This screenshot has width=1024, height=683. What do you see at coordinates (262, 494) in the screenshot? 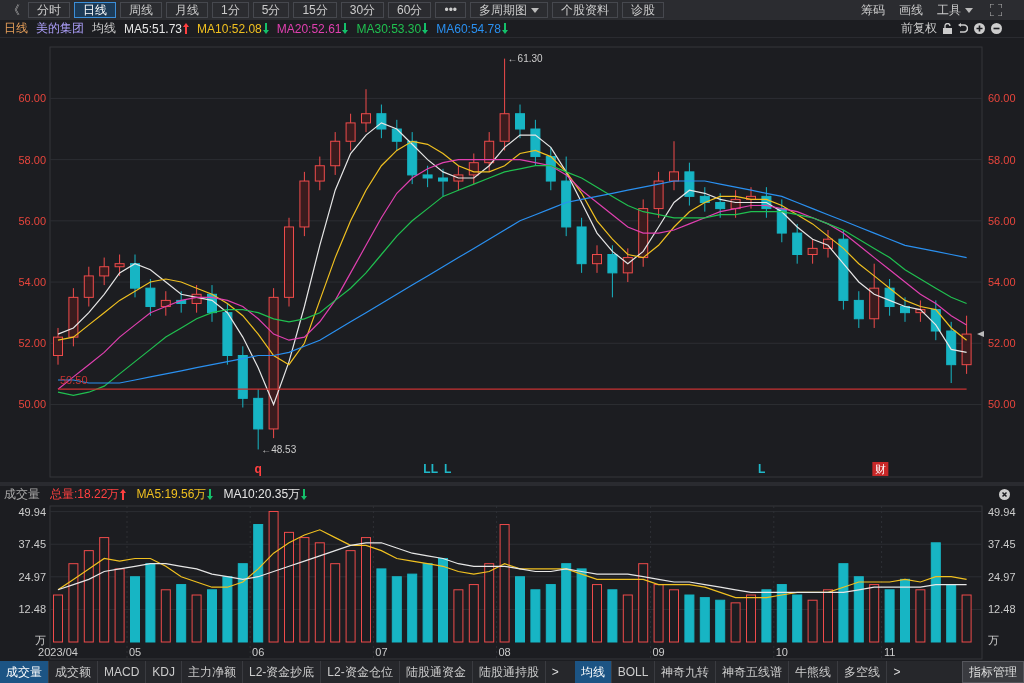
I see `volume-stat: MA10:20.35万` at bounding box center [262, 494].